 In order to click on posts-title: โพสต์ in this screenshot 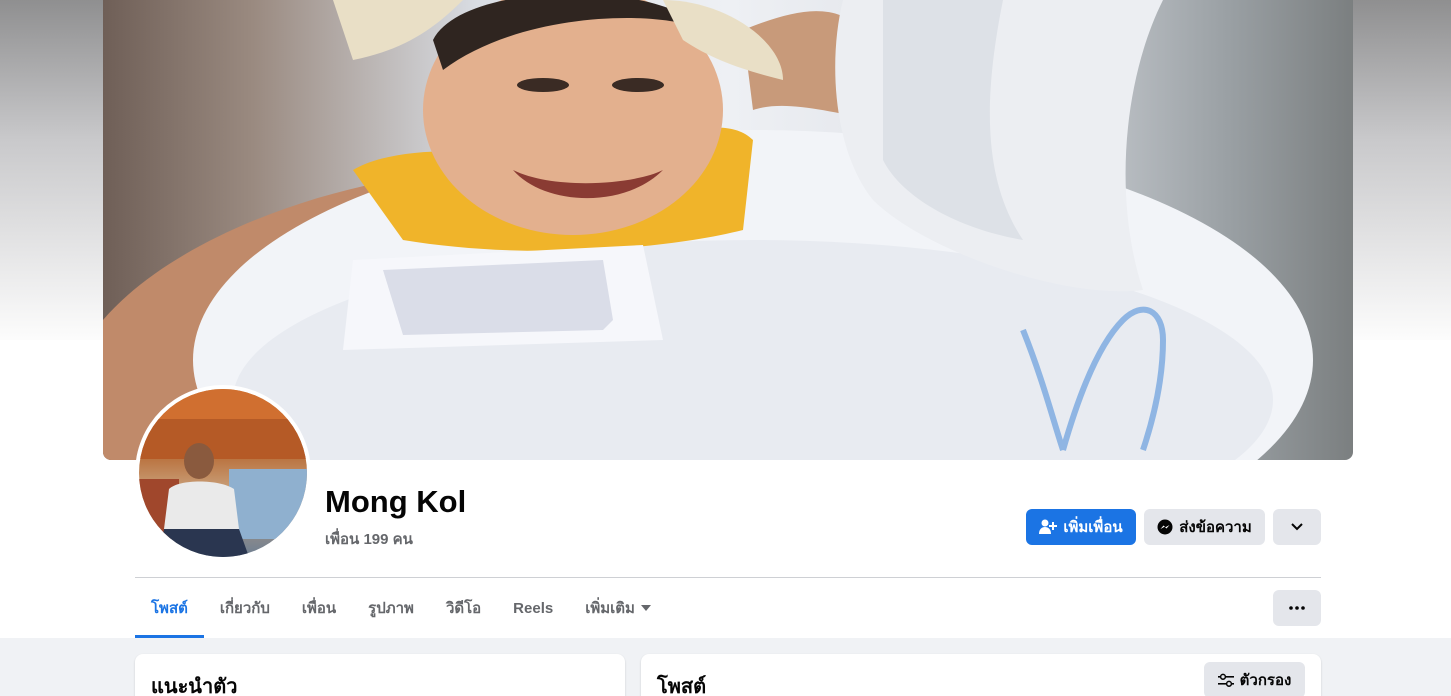, I will do `click(682, 686)`.